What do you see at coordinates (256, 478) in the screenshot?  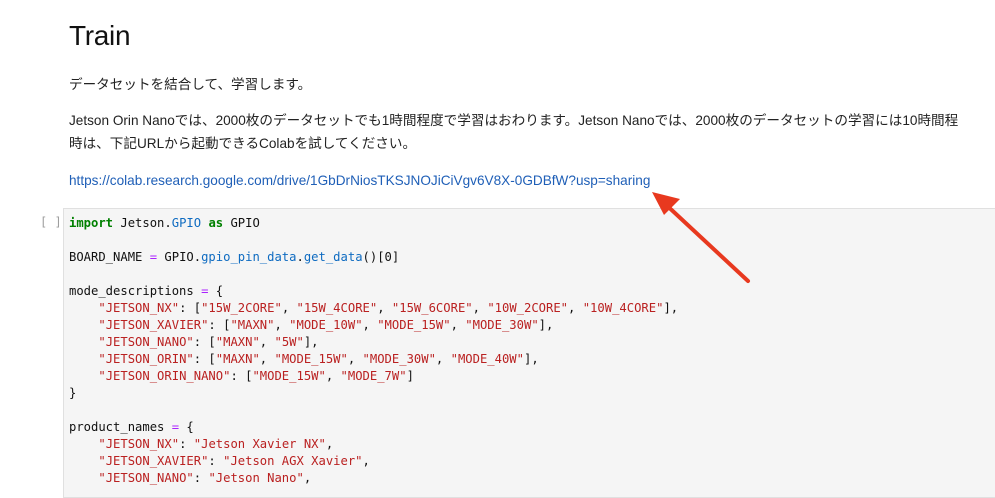 I see `code-token: "Jetson Nano"` at bounding box center [256, 478].